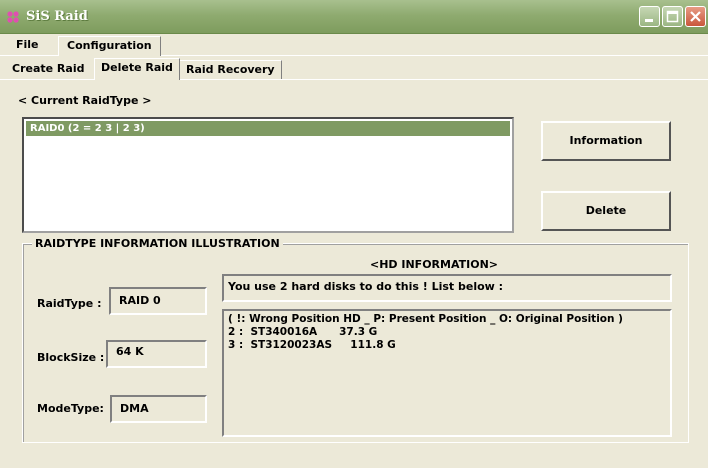 This screenshot has width=708, height=468. What do you see at coordinates (13, 17) in the screenshot?
I see `sis-logo-icon` at bounding box center [13, 17].